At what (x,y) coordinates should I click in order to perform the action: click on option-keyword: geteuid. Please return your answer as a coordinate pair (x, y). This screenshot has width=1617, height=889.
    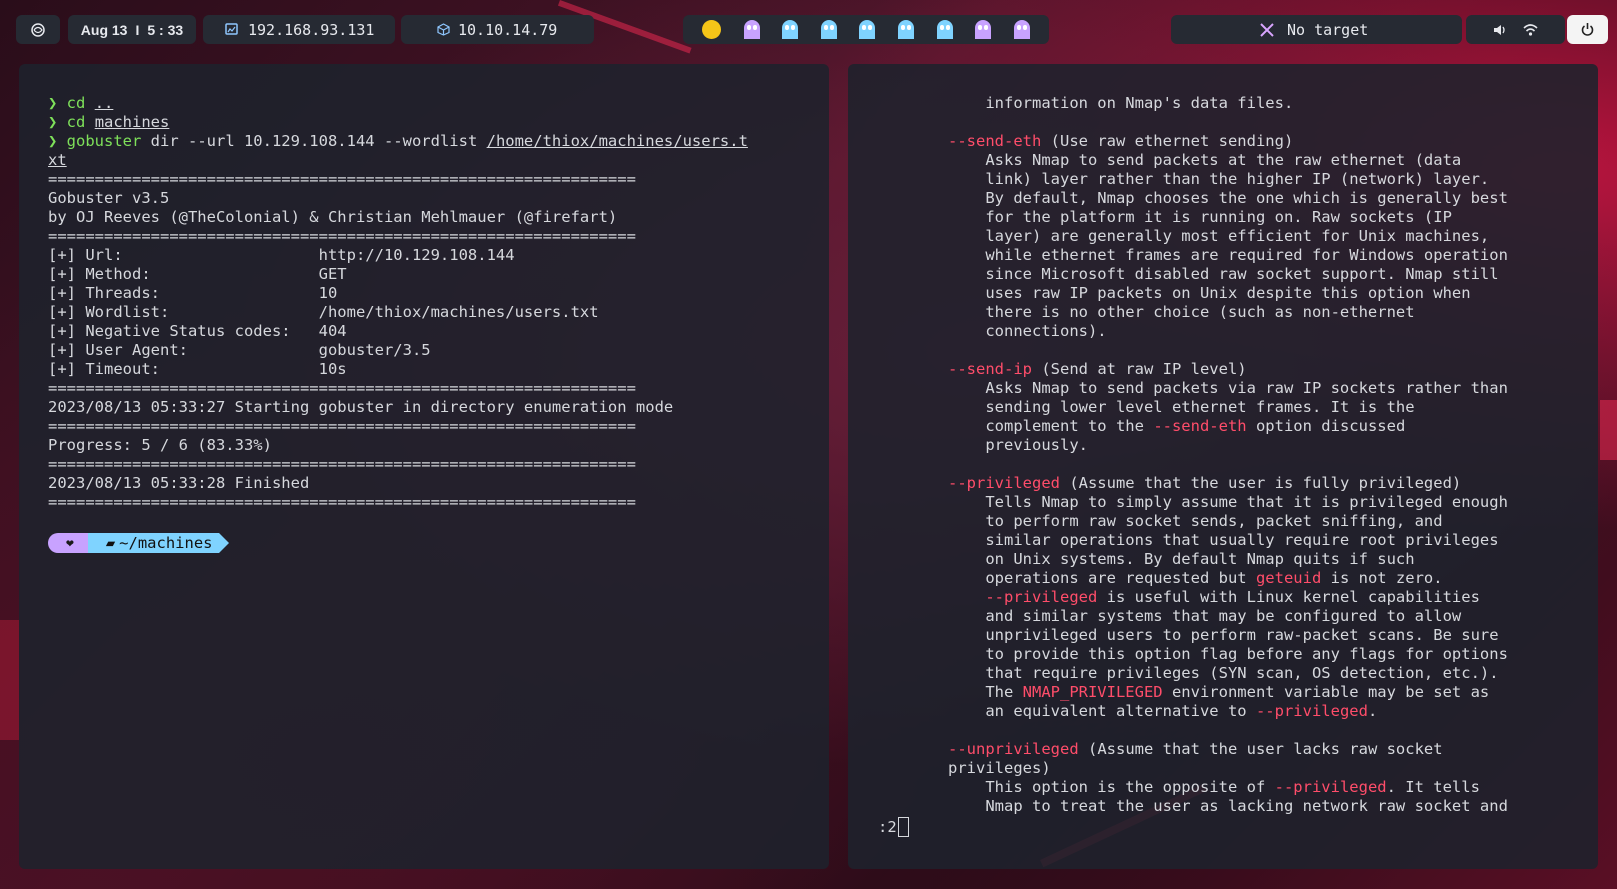
    Looking at the image, I should click on (1288, 578).